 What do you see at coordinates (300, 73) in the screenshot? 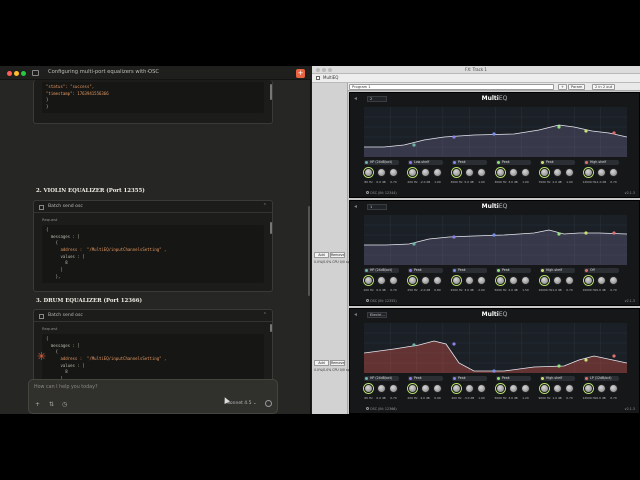
I see `new-chat-button: +` at bounding box center [300, 73].